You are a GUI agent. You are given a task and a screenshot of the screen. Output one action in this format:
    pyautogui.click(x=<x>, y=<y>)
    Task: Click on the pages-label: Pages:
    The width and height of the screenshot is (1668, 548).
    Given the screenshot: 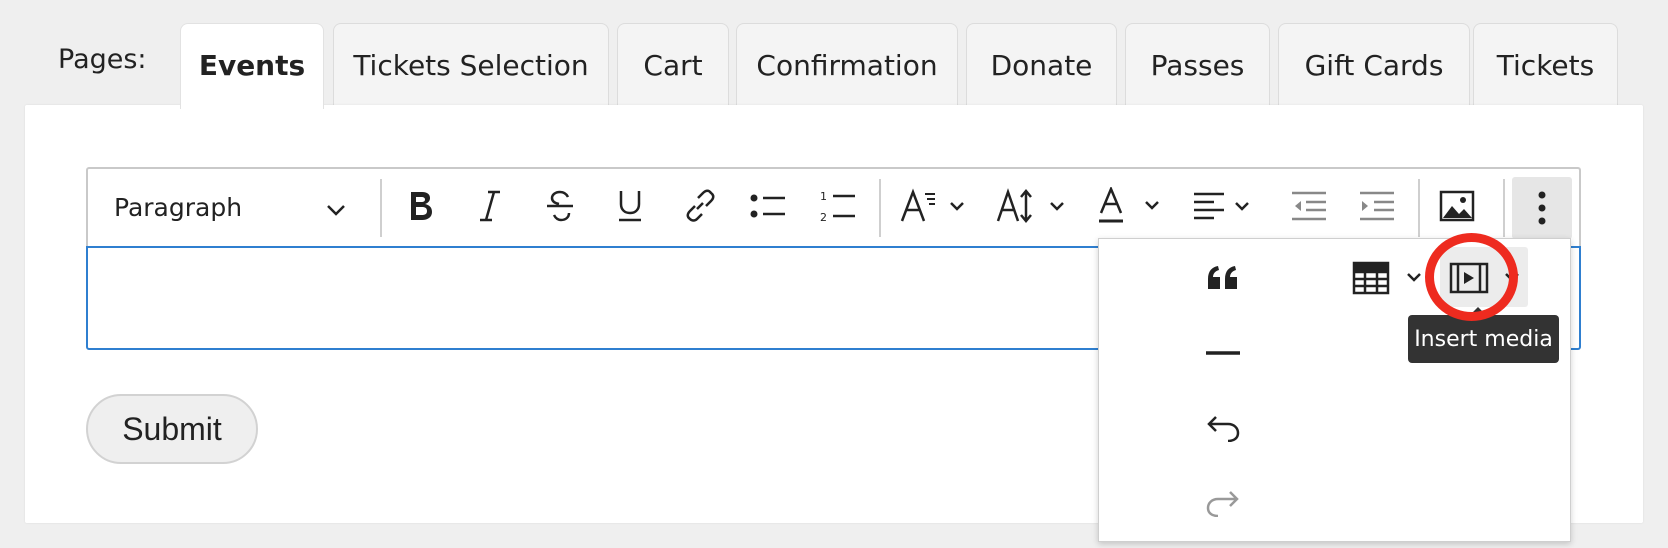 What is the action you would take?
    pyautogui.click(x=102, y=59)
    